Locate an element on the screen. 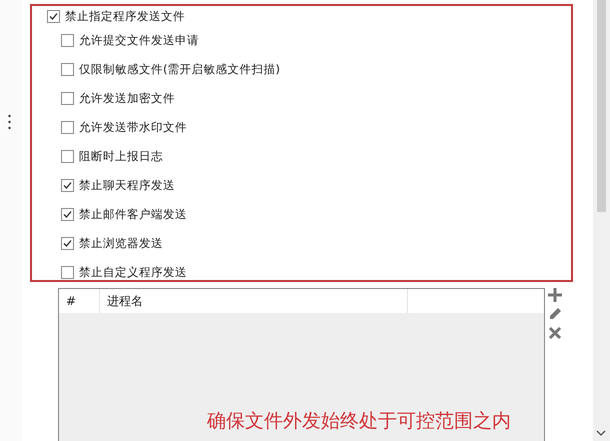 The width and height of the screenshot is (610, 441). checkbox-label: 允许提交文件发送申请 is located at coordinates (139, 40).